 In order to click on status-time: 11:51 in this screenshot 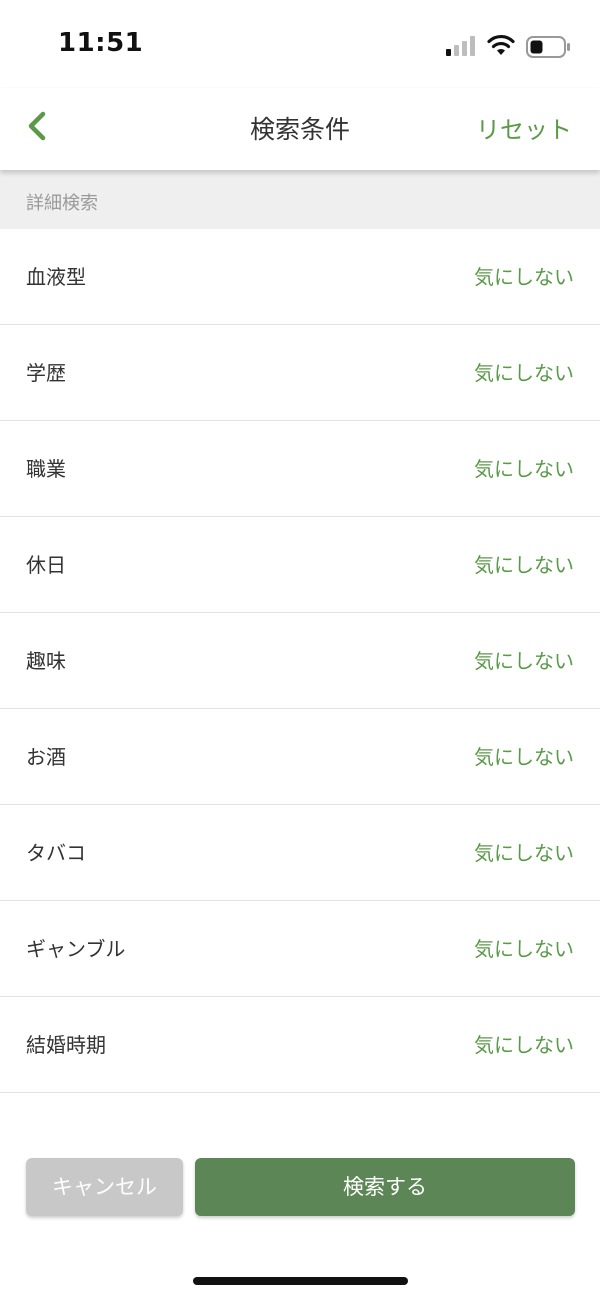, I will do `click(101, 43)`.